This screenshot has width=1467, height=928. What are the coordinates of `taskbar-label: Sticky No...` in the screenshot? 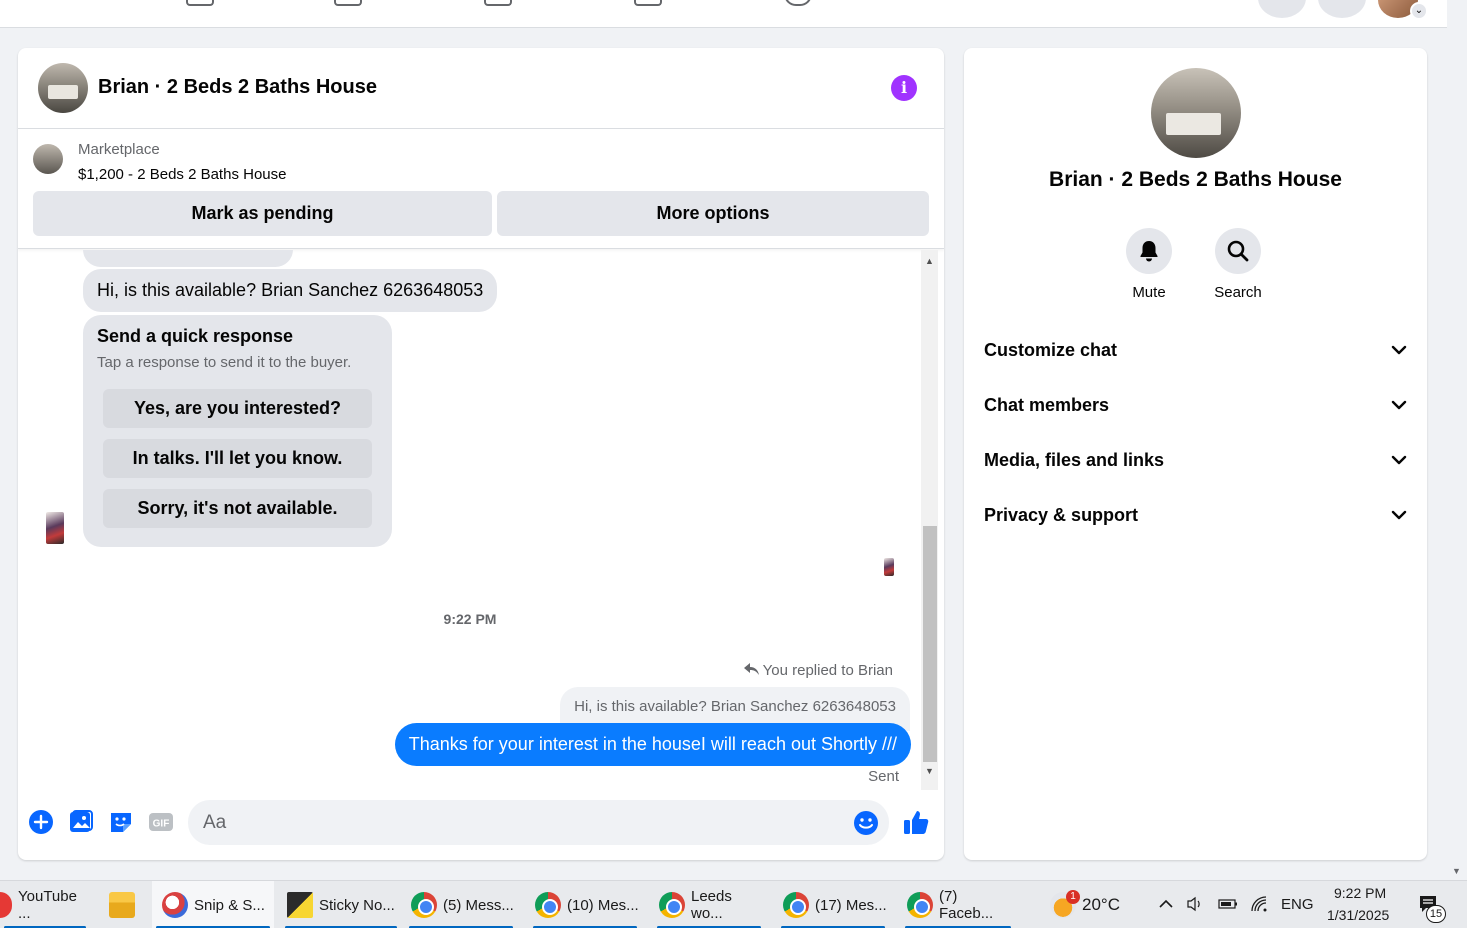 It's located at (357, 905).